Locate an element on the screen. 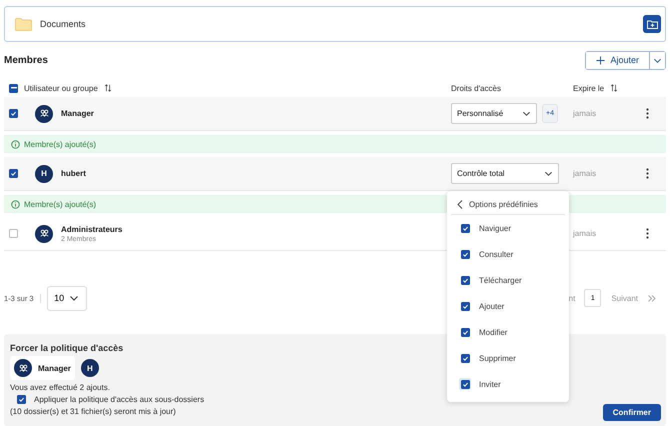 The image size is (670, 426). folder-plus-icon is located at coordinates (652, 24).